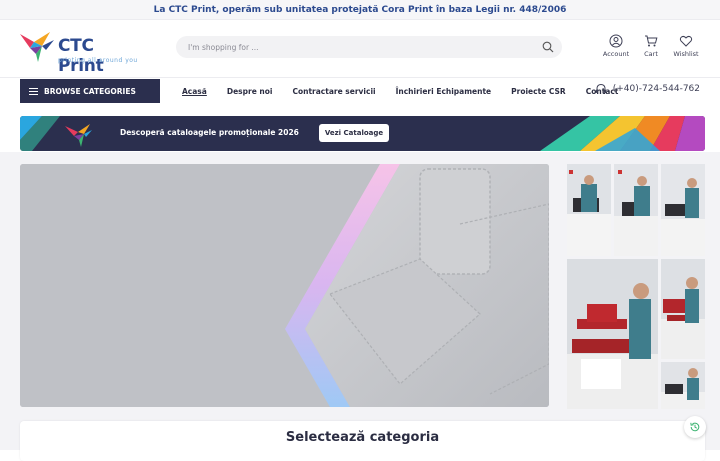 The image size is (720, 461). I want to click on account-label: Account, so click(616, 54).